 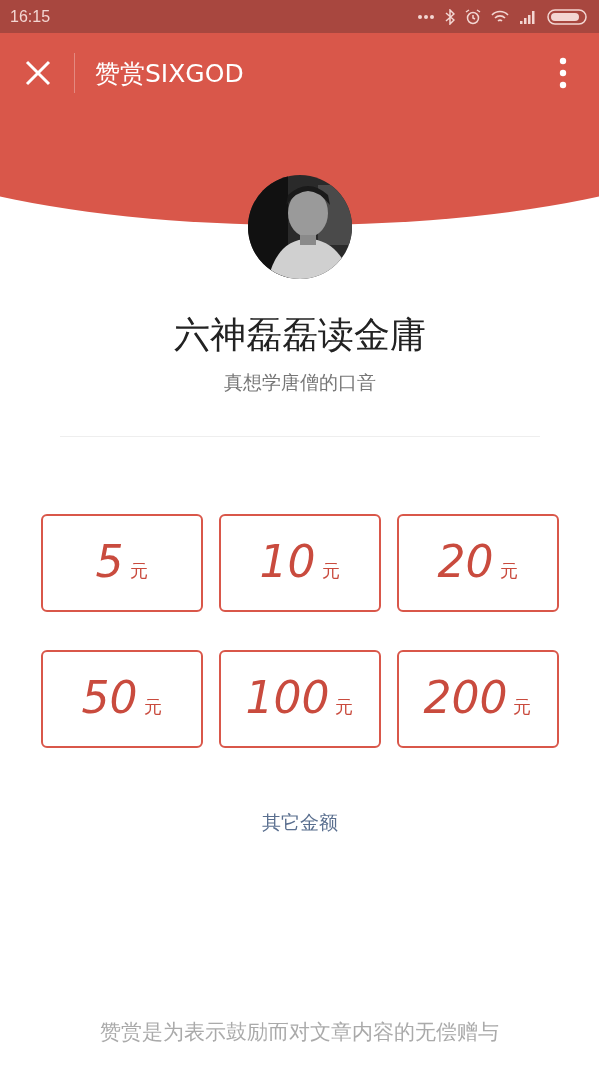 What do you see at coordinates (299, 382) in the screenshot?
I see `author-subtitle: 真想学唐僧的口音` at bounding box center [299, 382].